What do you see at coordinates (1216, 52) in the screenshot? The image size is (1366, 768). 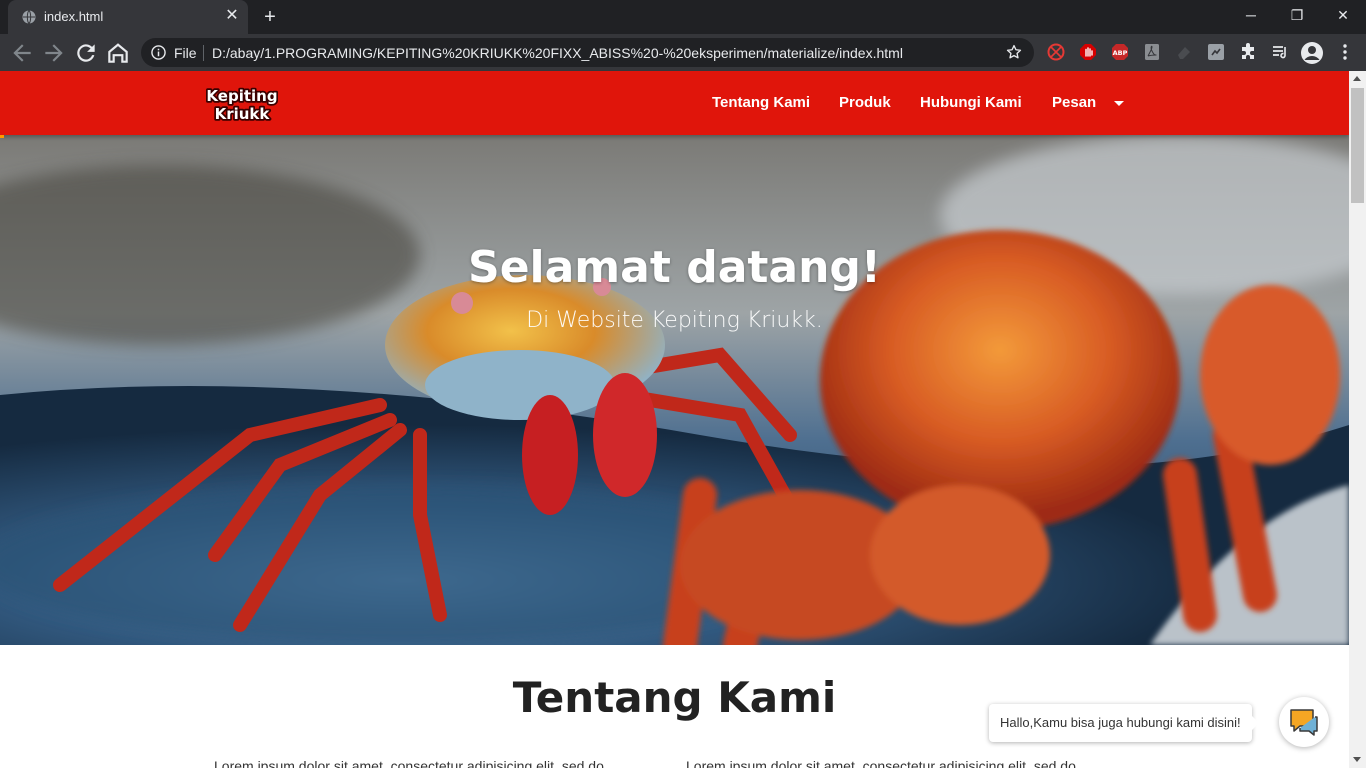 I see `screenshot-extension-icon` at bounding box center [1216, 52].